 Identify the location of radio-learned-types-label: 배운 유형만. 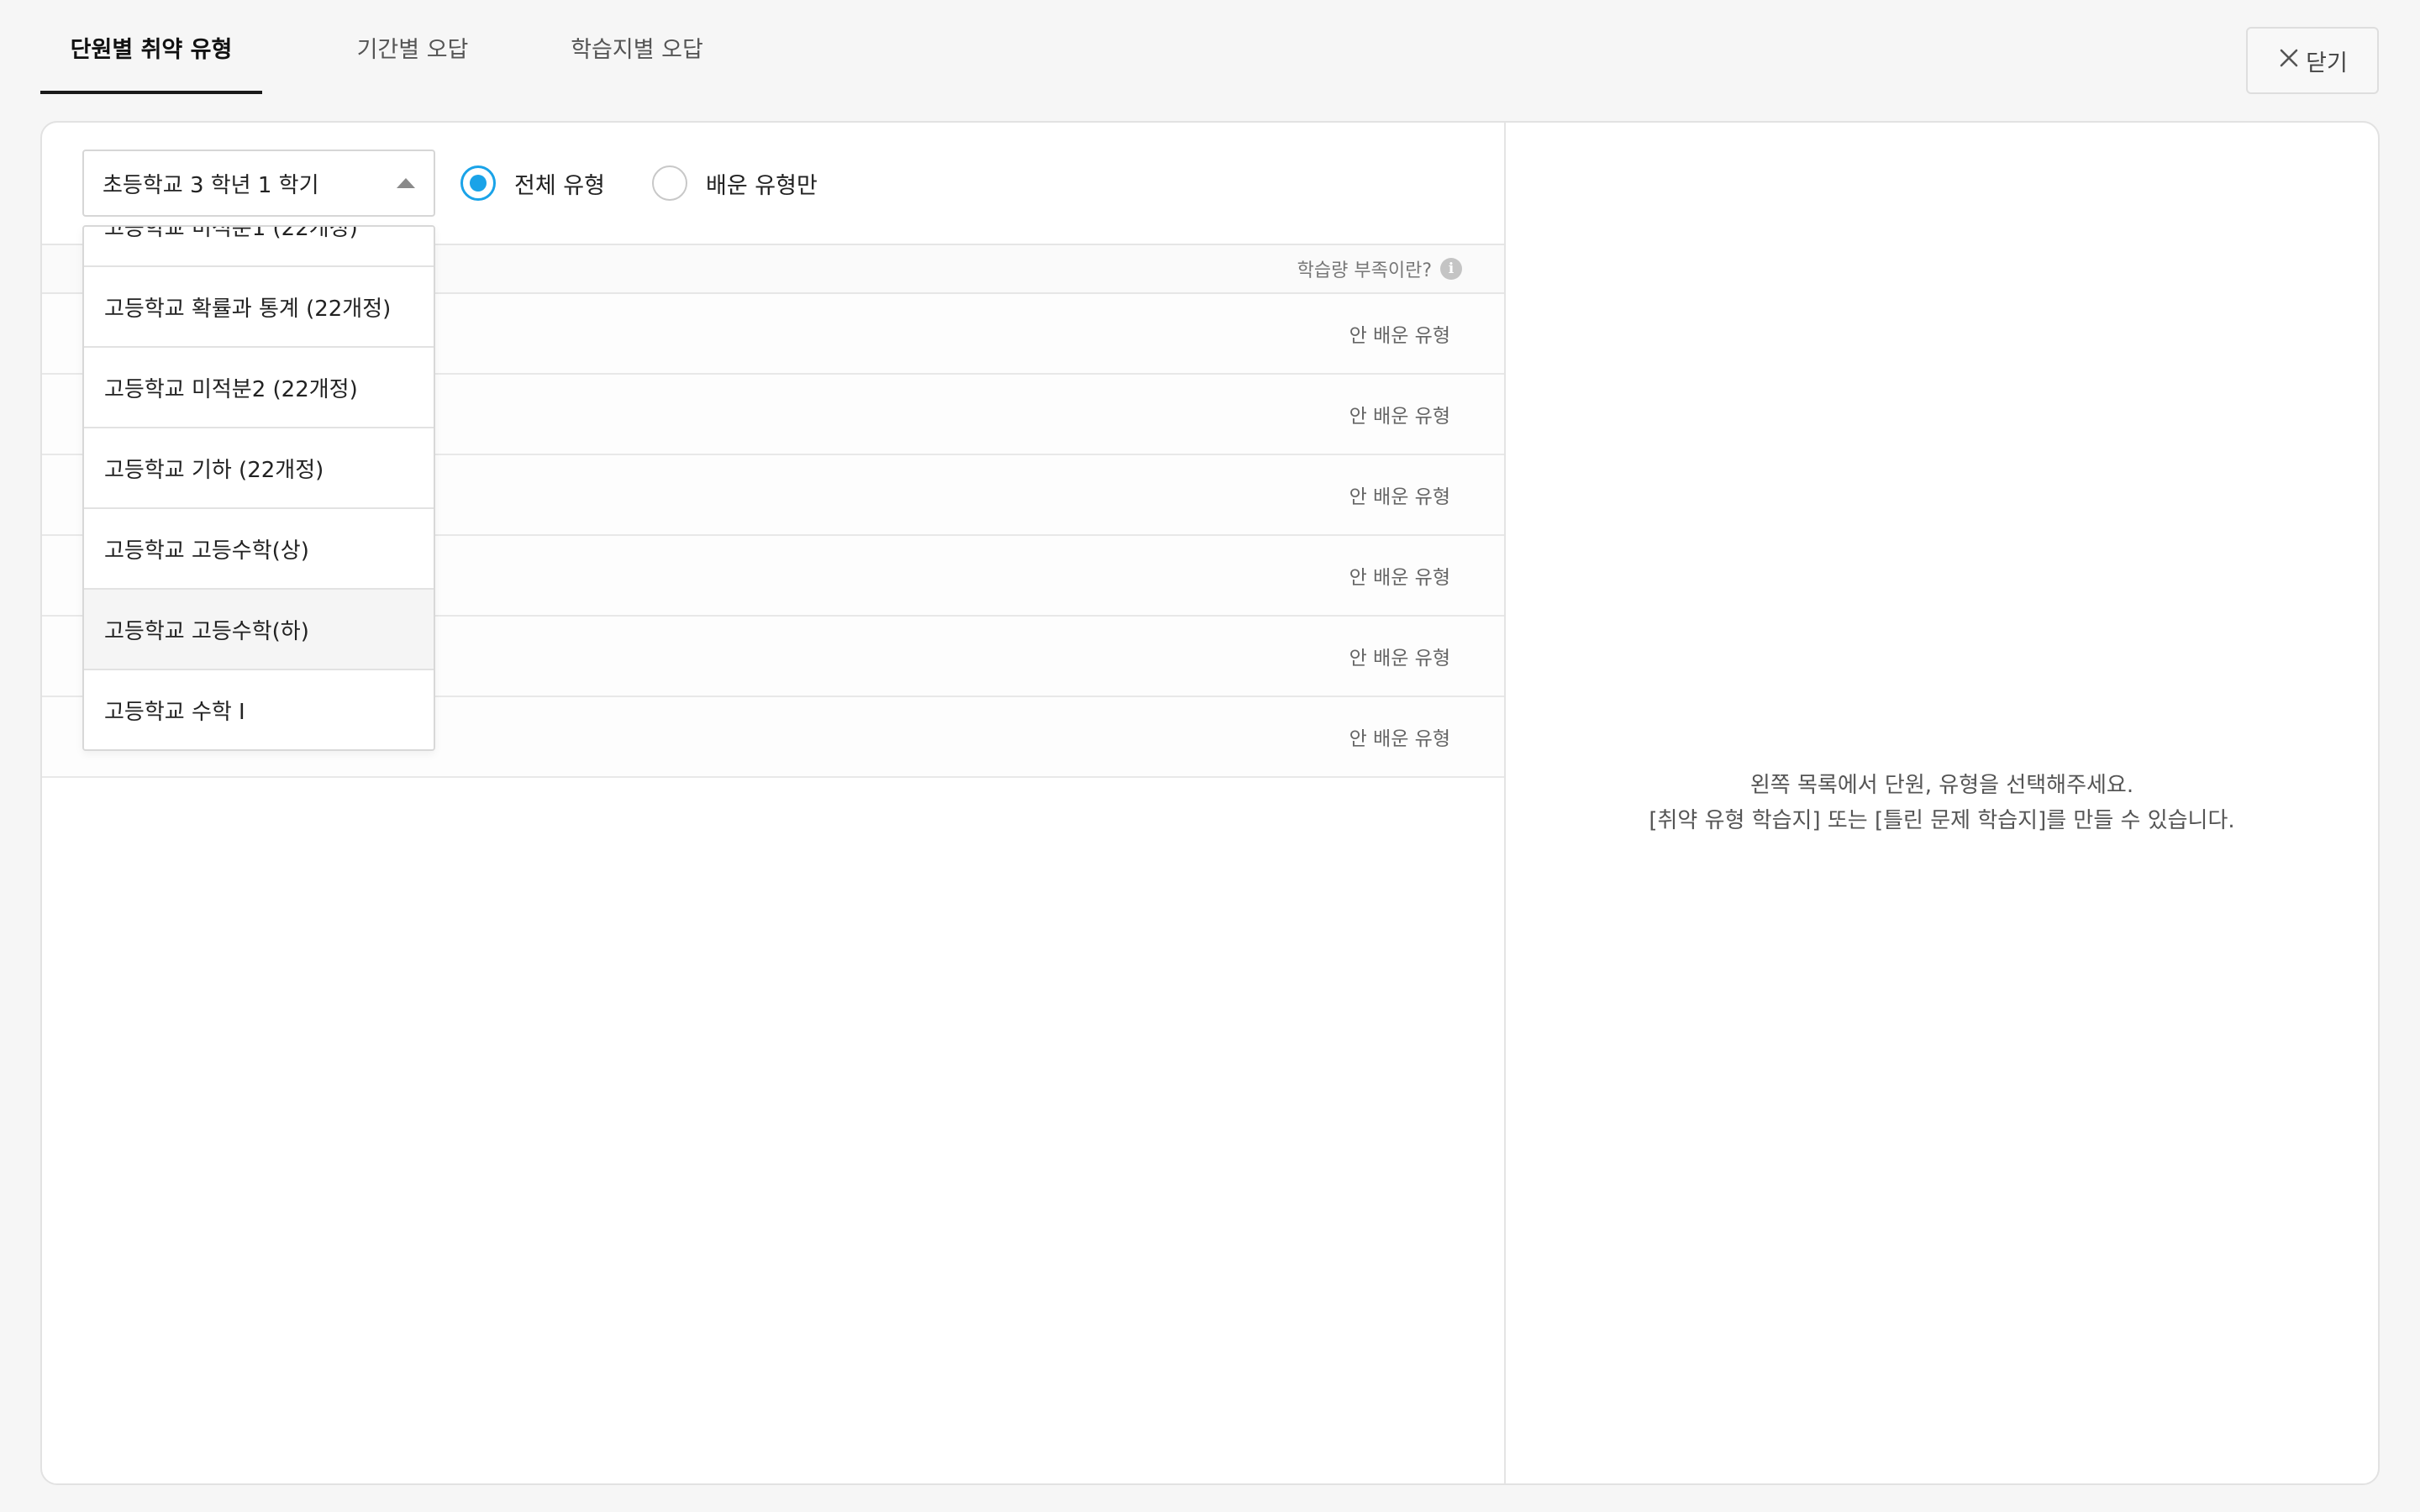
(762, 185).